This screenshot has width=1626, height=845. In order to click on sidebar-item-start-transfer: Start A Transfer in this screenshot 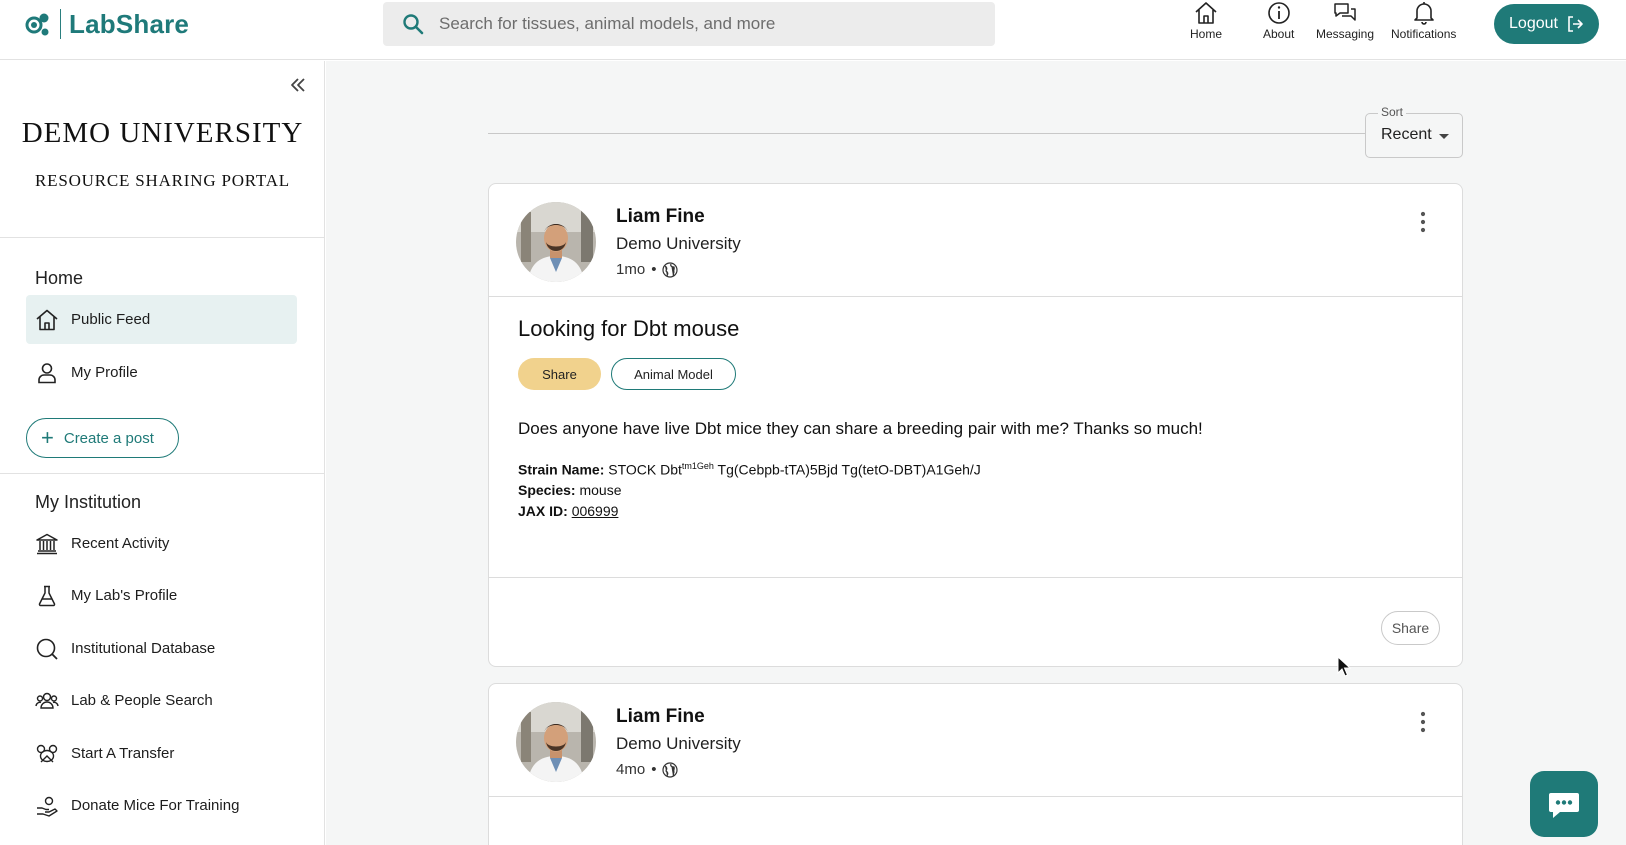, I will do `click(161, 753)`.